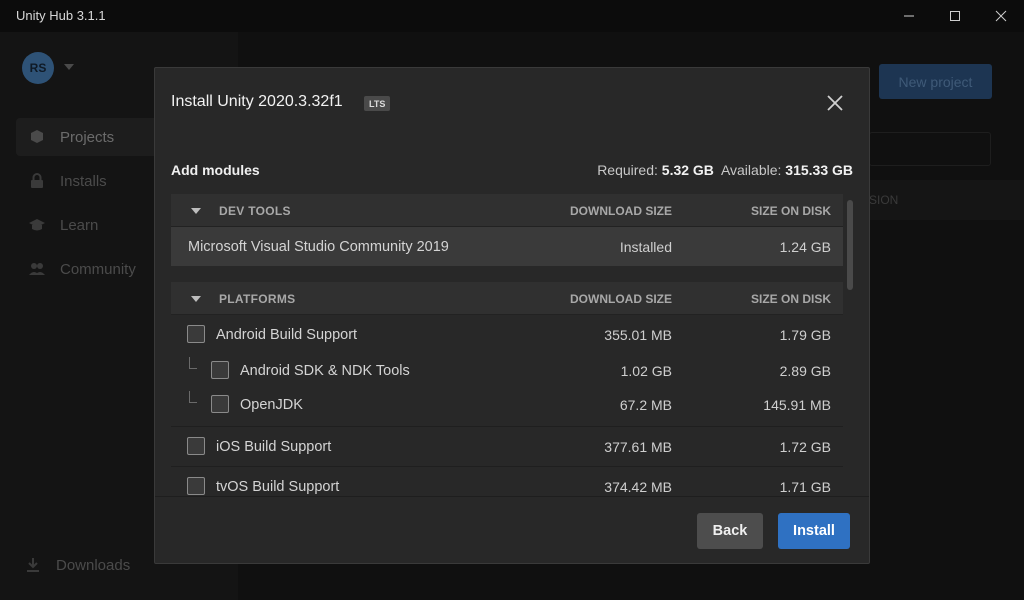 This screenshot has width=1024, height=600. What do you see at coordinates (33, 565) in the screenshot?
I see `download-icon` at bounding box center [33, 565].